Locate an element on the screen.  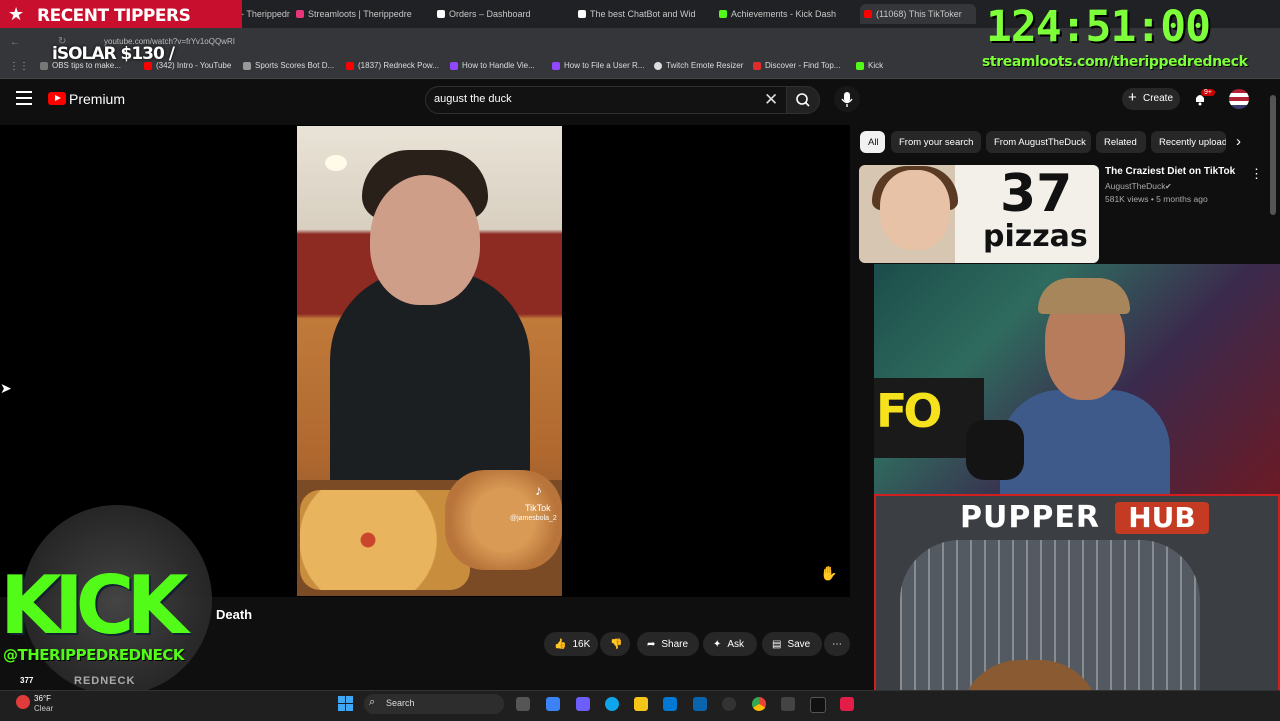
save-button: ▤ Save is located at coordinates (792, 644).